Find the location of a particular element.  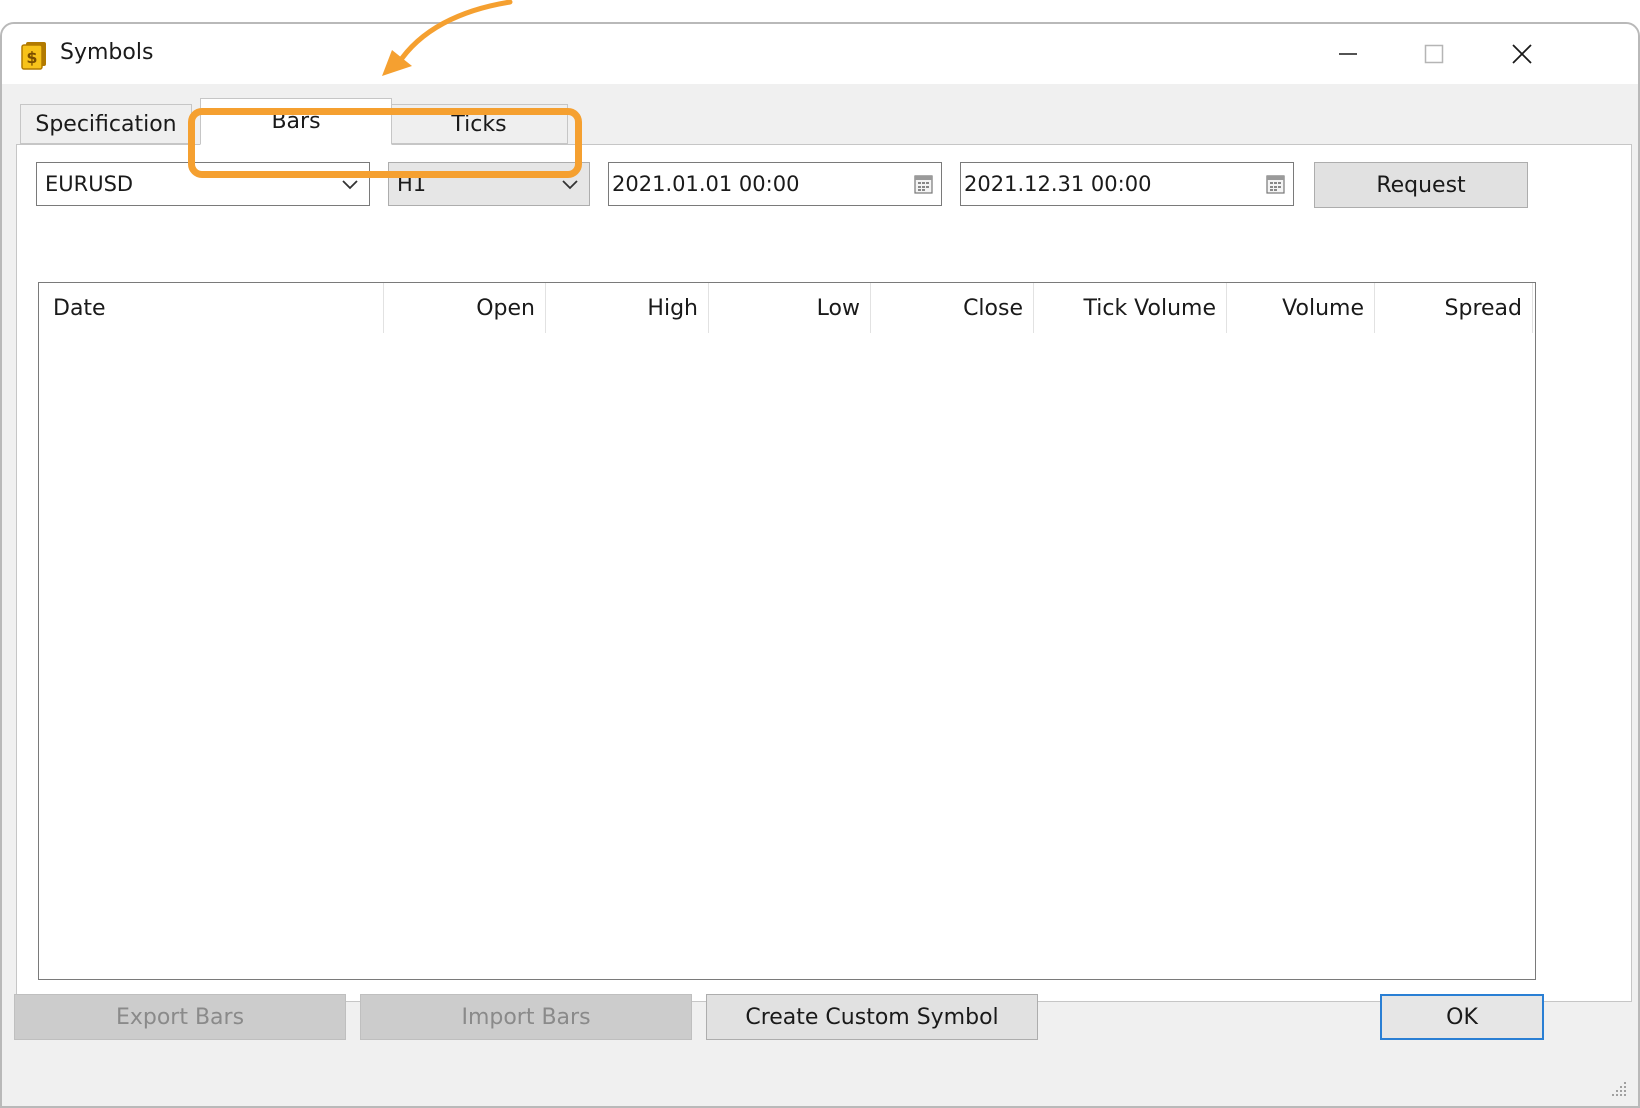

symbols-app-icon: $ is located at coordinates (33, 56).